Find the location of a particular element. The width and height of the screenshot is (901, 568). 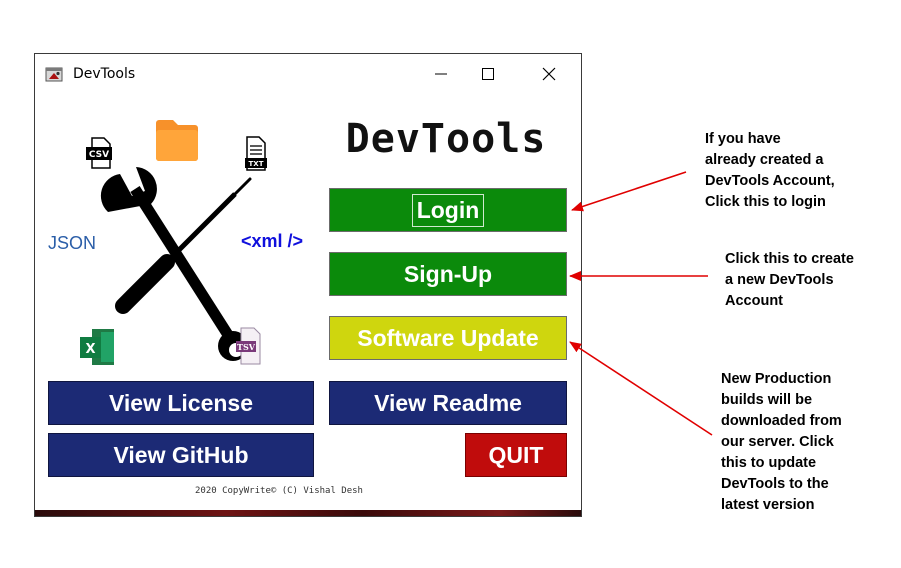

csv-file-icon: CSV is located at coordinates (99, 153).